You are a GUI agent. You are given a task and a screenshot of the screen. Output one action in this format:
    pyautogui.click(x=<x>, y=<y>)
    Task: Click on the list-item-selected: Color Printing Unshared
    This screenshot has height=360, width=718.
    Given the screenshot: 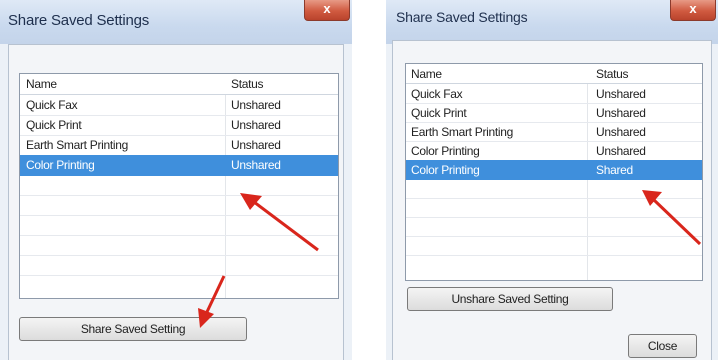 What is the action you would take?
    pyautogui.click(x=179, y=165)
    